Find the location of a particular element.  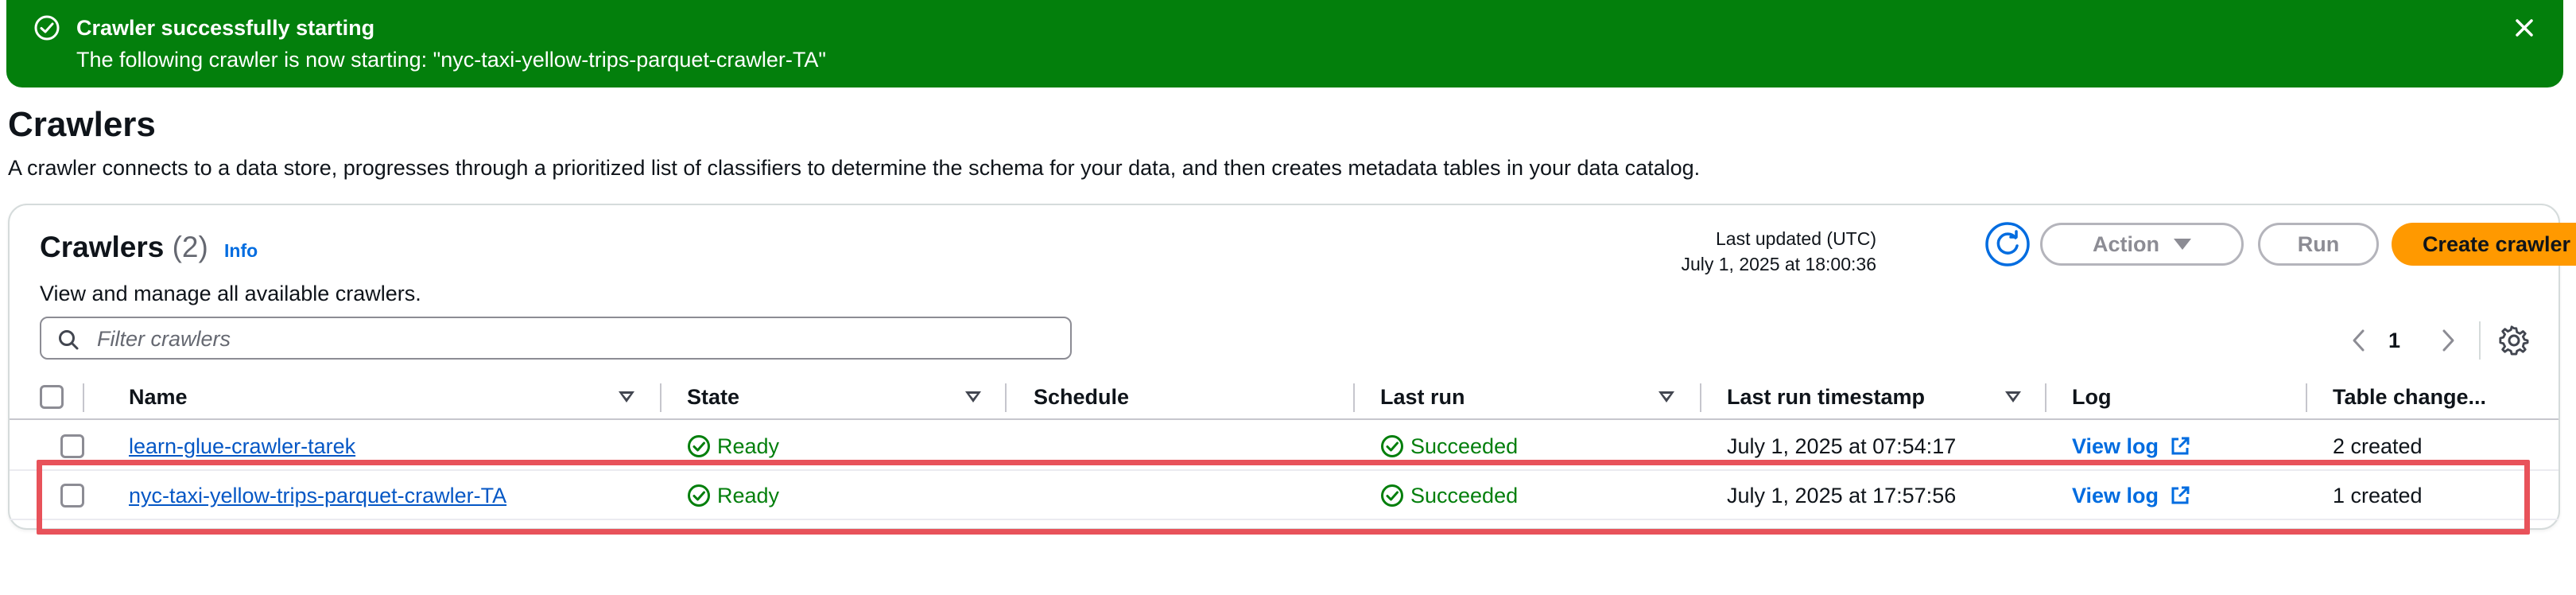

filter-field is located at coordinates (556, 338).